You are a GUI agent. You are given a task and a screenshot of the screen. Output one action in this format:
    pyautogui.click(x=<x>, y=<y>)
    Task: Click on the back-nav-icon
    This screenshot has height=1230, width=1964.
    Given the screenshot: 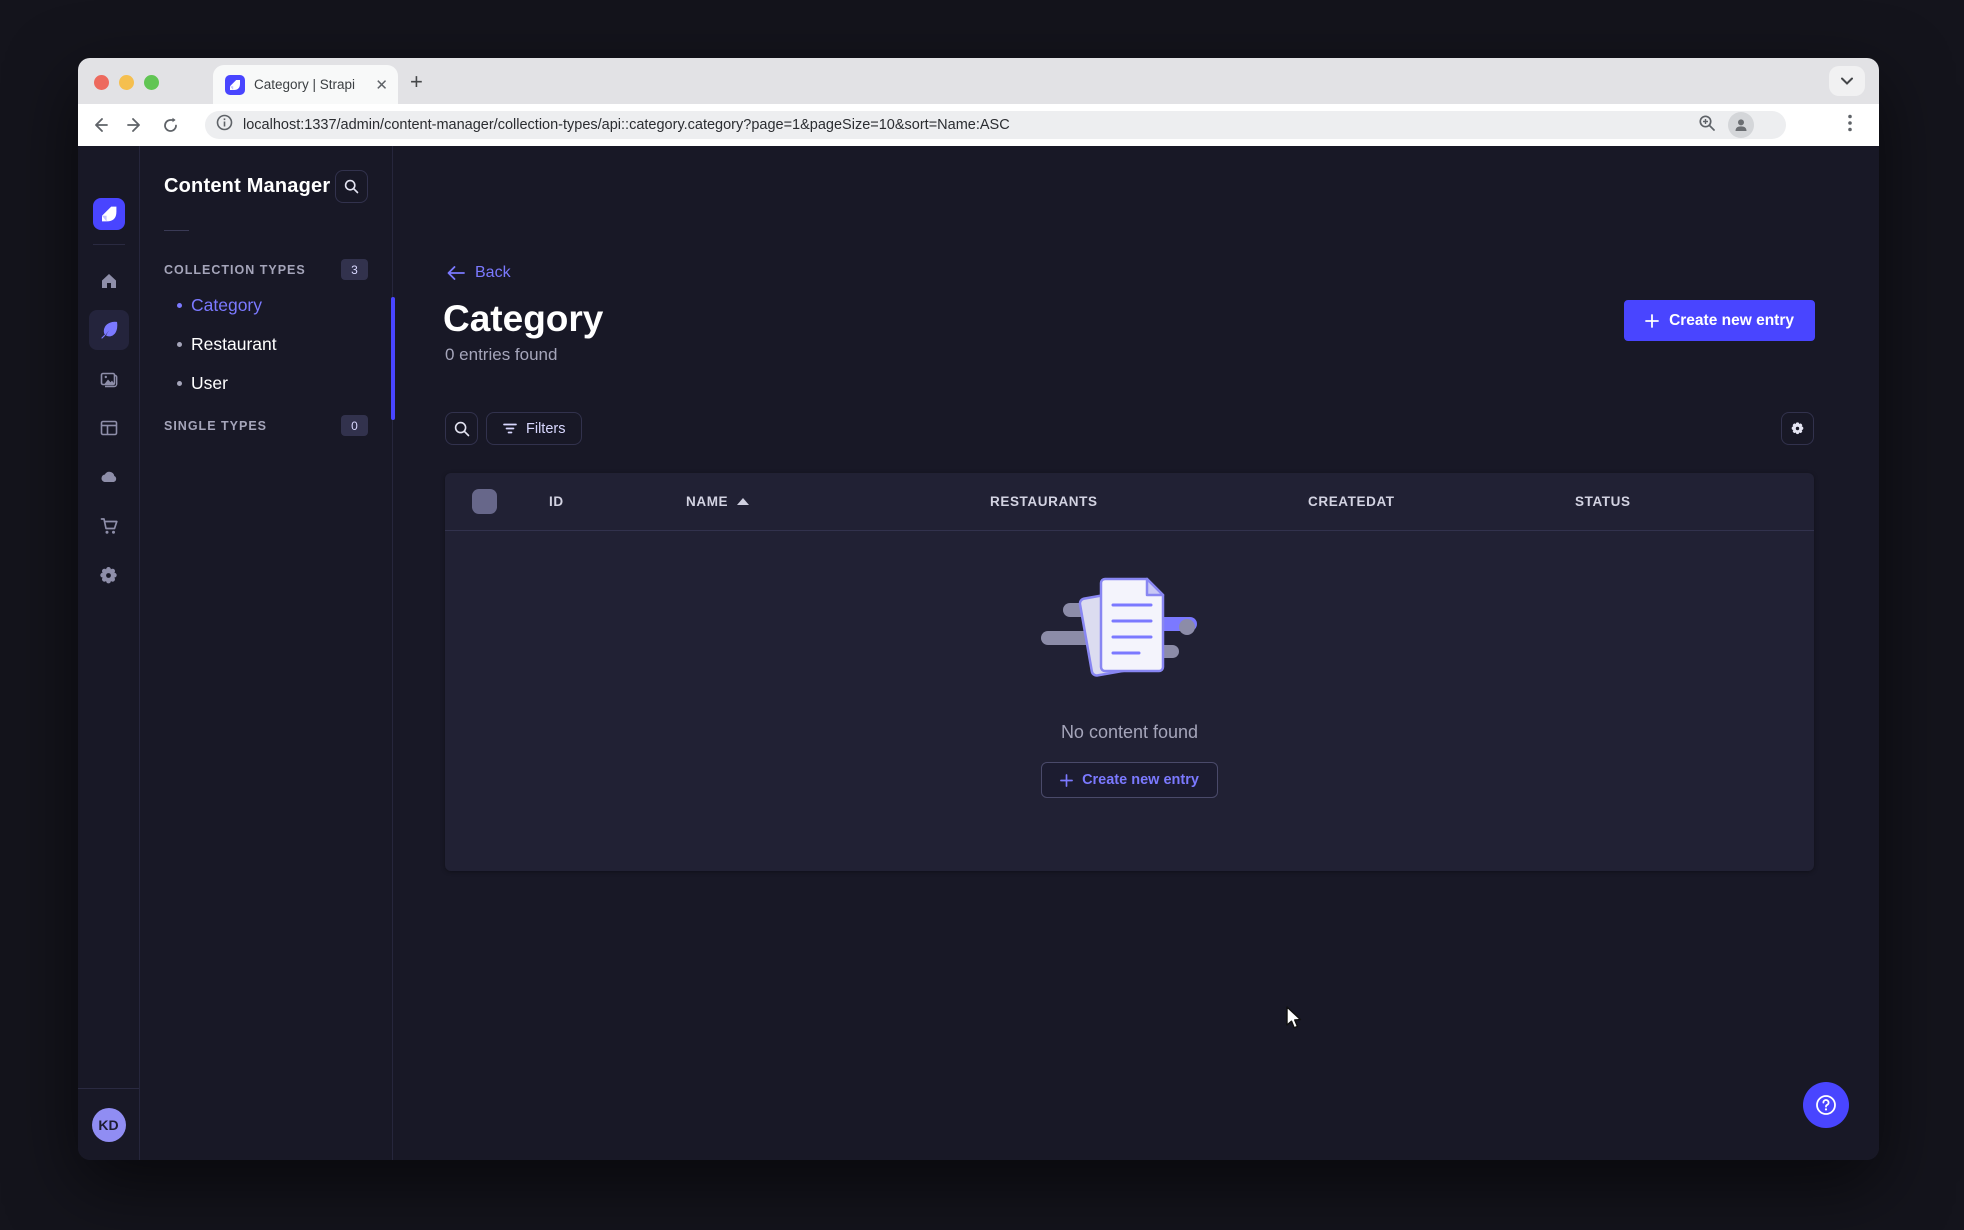 What is the action you would take?
    pyautogui.click(x=100, y=125)
    